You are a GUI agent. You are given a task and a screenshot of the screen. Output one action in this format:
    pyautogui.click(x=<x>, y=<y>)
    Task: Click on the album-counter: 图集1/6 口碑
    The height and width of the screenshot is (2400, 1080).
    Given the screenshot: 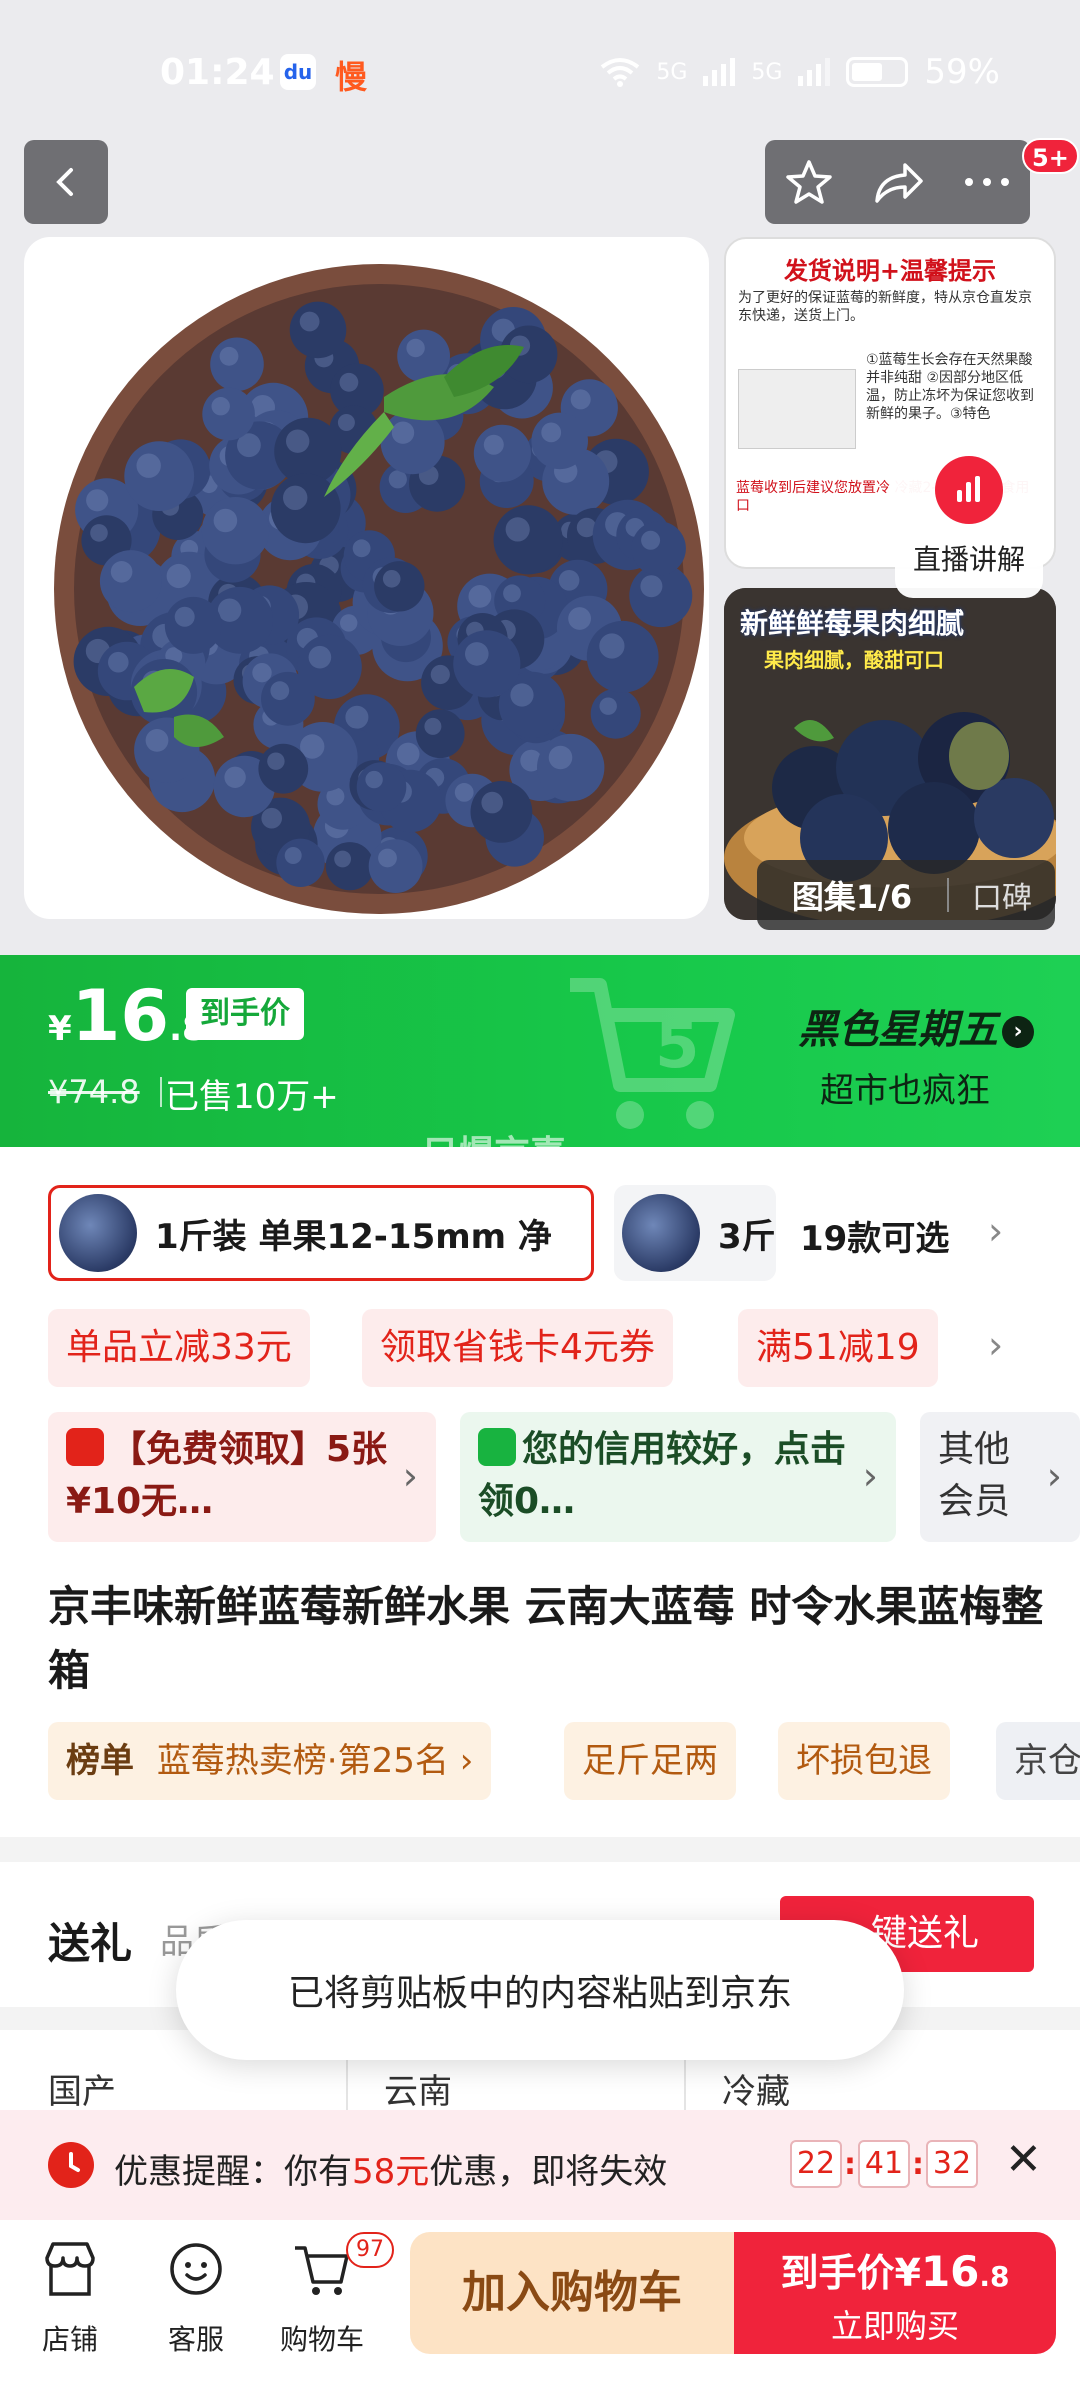 What is the action you would take?
    pyautogui.click(x=906, y=895)
    